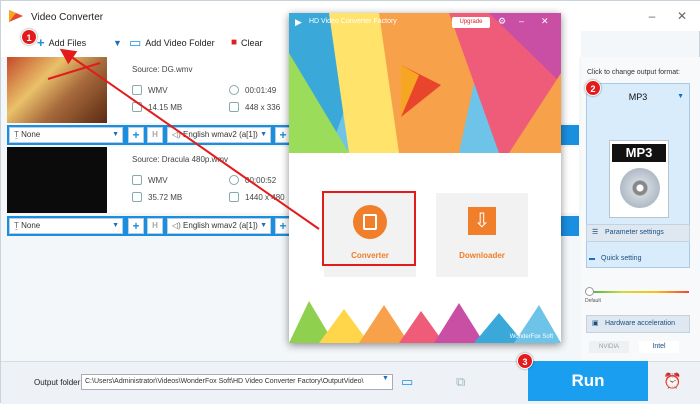 The image size is (700, 404). Describe the element at coordinates (634, 232) in the screenshot. I see `parameter-settings-label: Parameter settings` at that location.